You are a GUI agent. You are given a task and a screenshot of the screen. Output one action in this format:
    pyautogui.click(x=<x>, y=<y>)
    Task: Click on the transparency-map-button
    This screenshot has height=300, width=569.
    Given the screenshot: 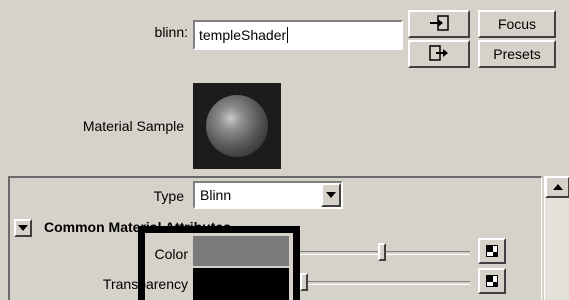 What is the action you would take?
    pyautogui.click(x=492, y=281)
    